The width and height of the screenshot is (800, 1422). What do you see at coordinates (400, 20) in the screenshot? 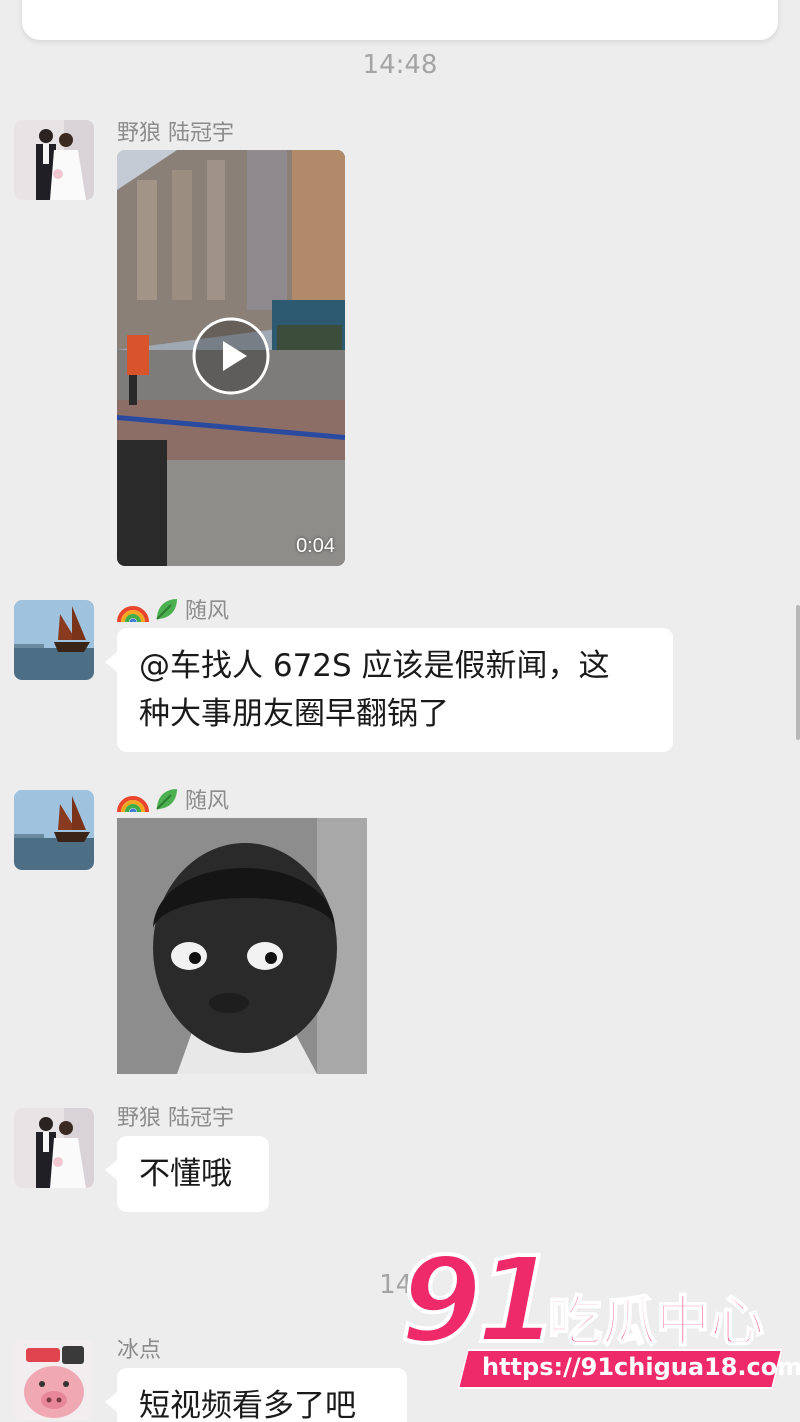
I see `previous-message-card` at bounding box center [400, 20].